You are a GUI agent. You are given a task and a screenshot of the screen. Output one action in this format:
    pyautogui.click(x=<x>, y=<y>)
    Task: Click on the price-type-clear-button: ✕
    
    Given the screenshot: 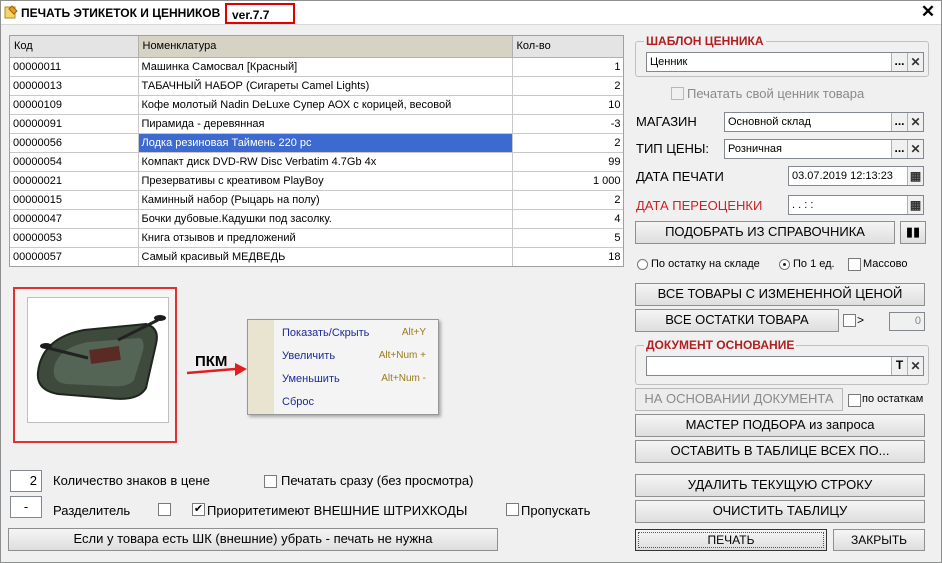 What is the action you would take?
    pyautogui.click(x=915, y=149)
    